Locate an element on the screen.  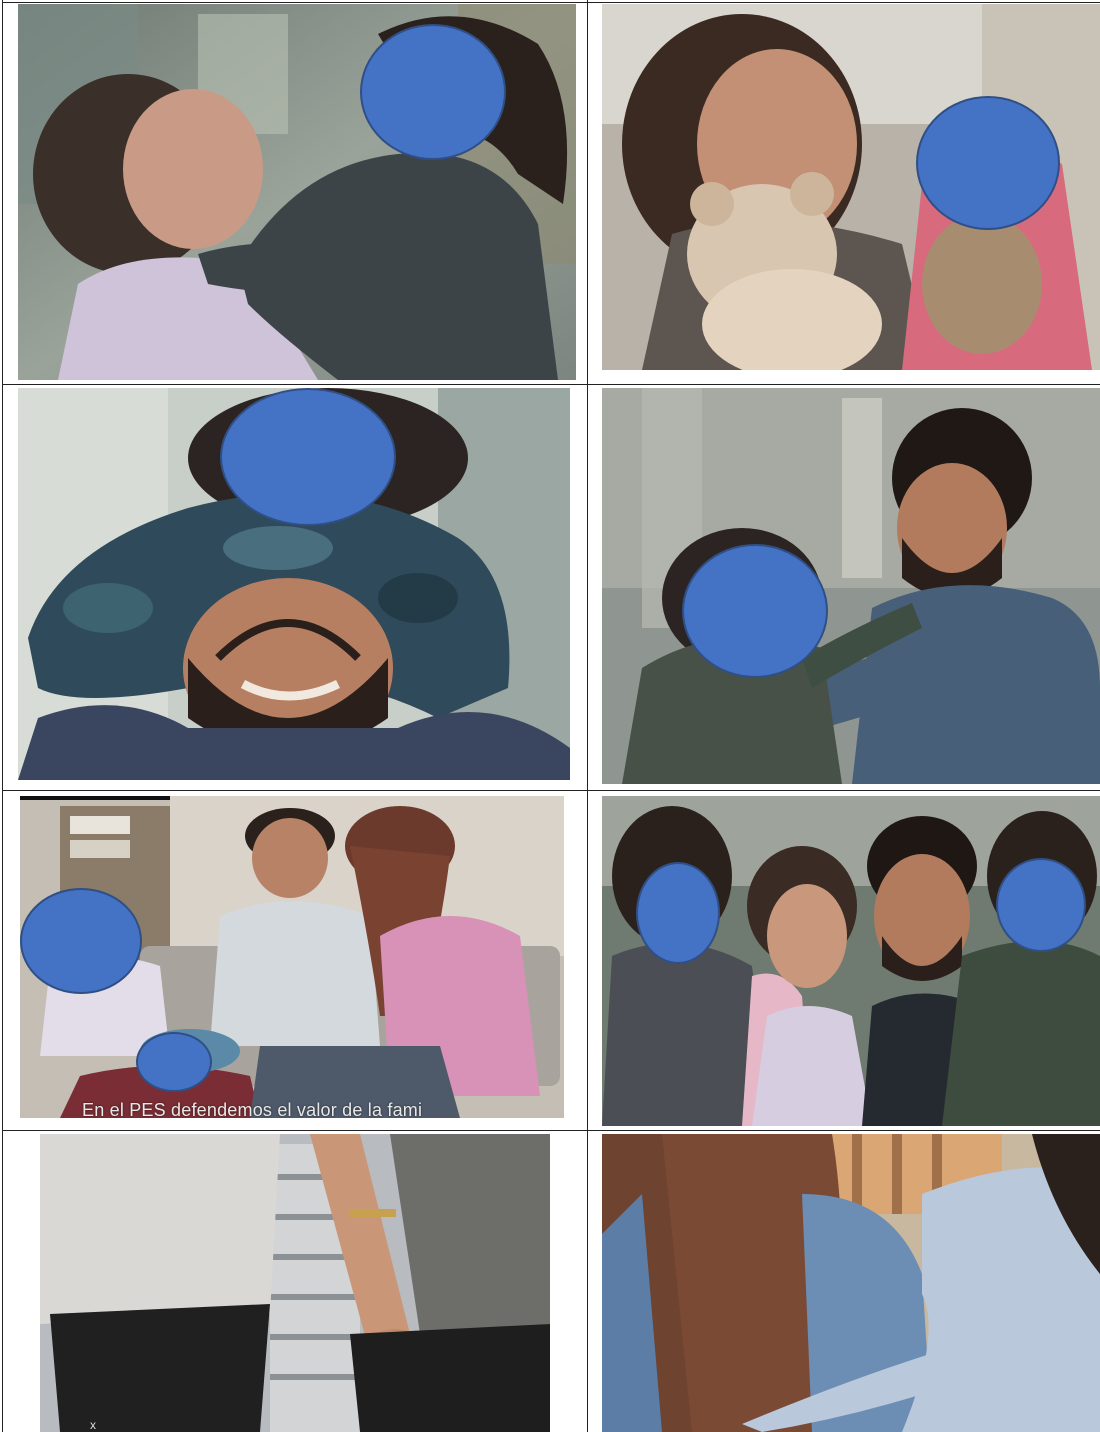
video-progress-mark: x is located at coordinates (93, 1425).